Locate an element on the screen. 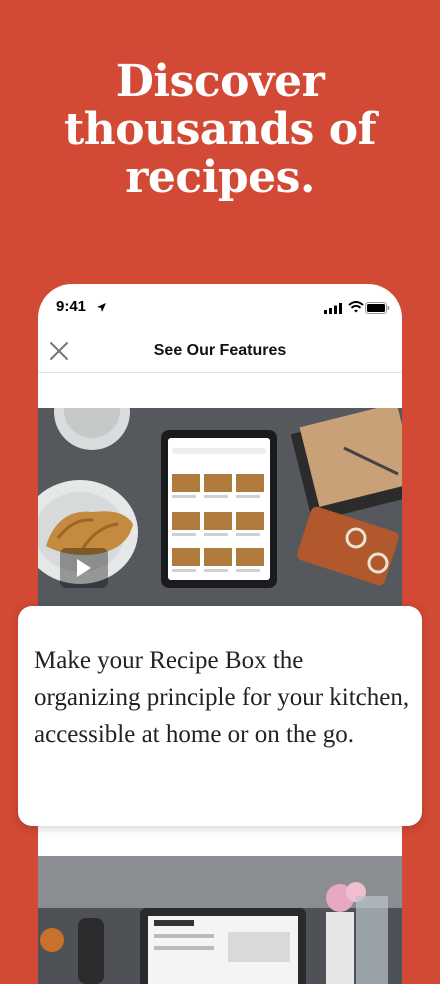  feature-image-kitchen is located at coordinates (220, 920).